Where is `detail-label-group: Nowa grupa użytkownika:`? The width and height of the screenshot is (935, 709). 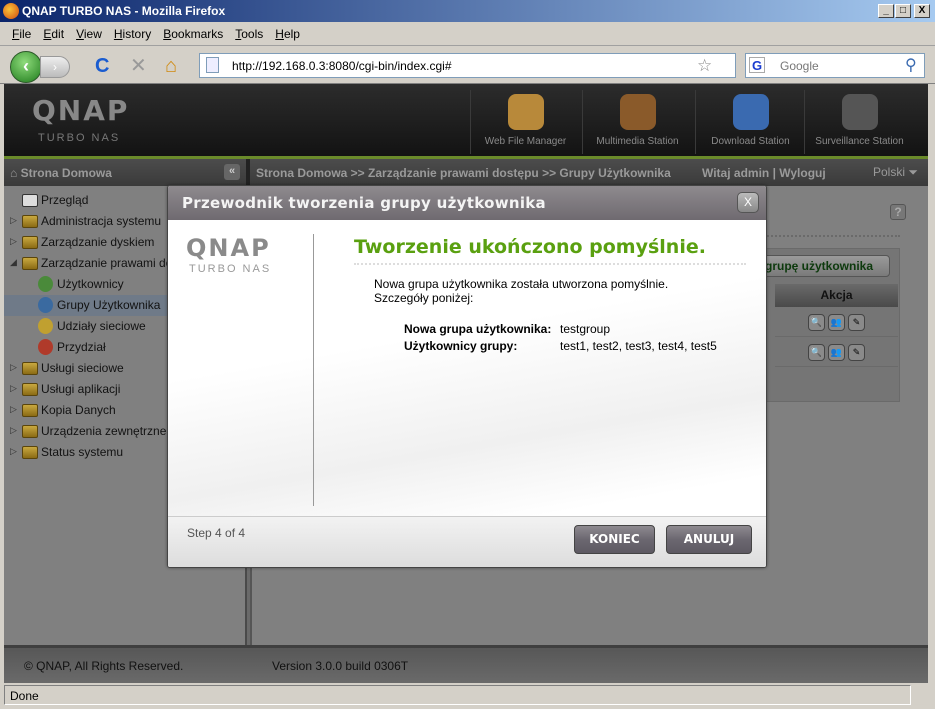
detail-label-group: Nowa grupa użytkownika: is located at coordinates (478, 329).